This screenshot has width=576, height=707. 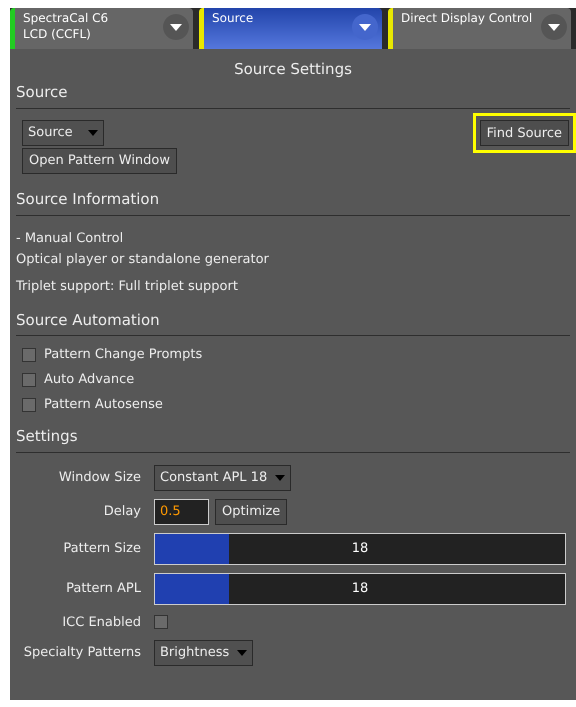 What do you see at coordinates (89, 379) in the screenshot?
I see `checkbox-label: Auto Advance` at bounding box center [89, 379].